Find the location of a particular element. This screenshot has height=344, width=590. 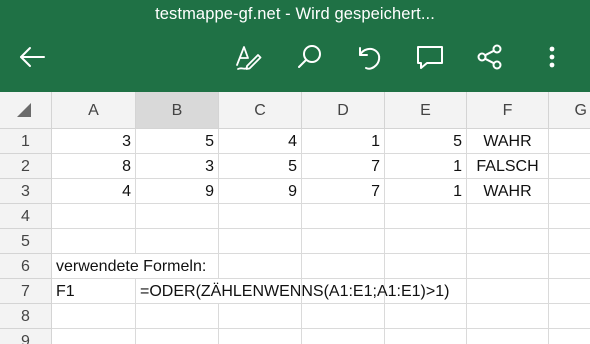

cell-d2: 7 is located at coordinates (343, 166).